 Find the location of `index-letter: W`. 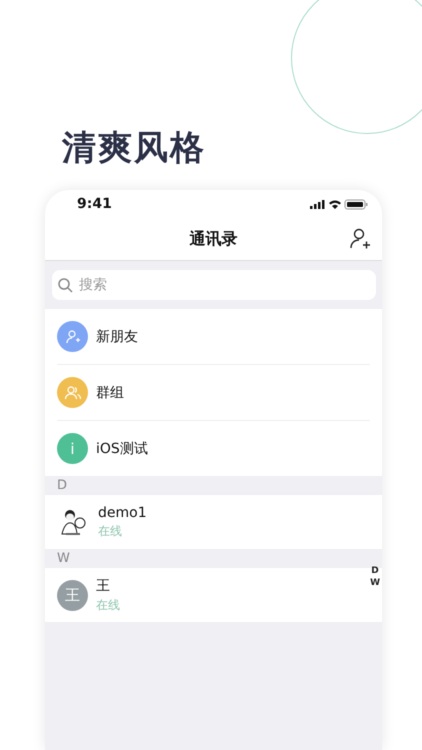

index-letter: W is located at coordinates (375, 583).